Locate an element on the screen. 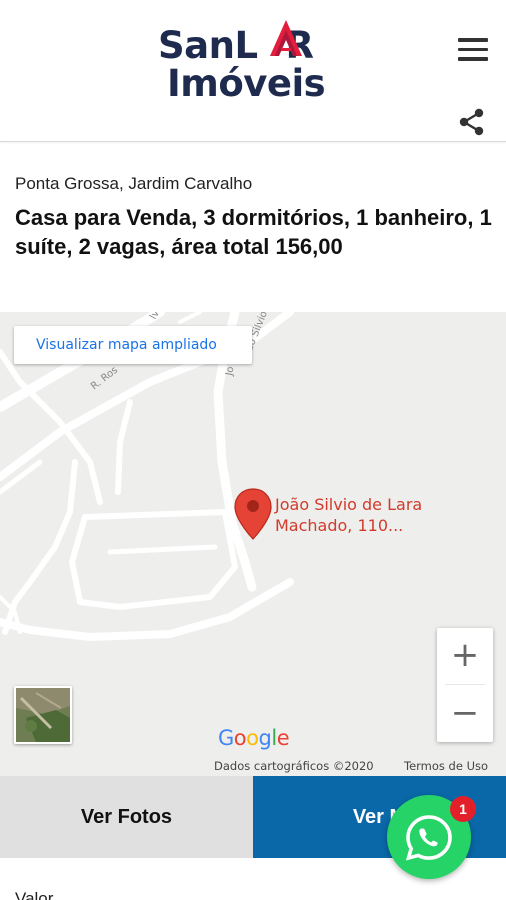 This screenshot has width=506, height=900. hamburger-menu-icon is located at coordinates (473, 51).